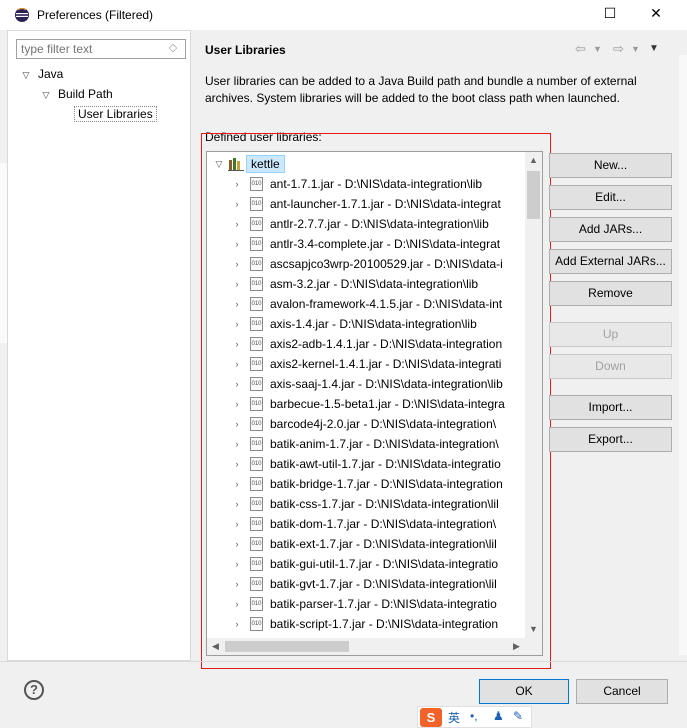  What do you see at coordinates (656, 15) in the screenshot?
I see `close-button: ✕` at bounding box center [656, 15].